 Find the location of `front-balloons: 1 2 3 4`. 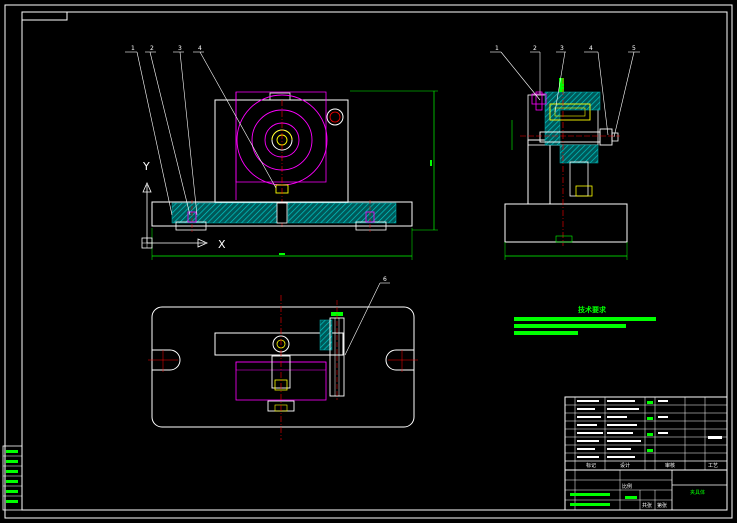

front-balloons: 1 2 3 4 is located at coordinates (166, 48).